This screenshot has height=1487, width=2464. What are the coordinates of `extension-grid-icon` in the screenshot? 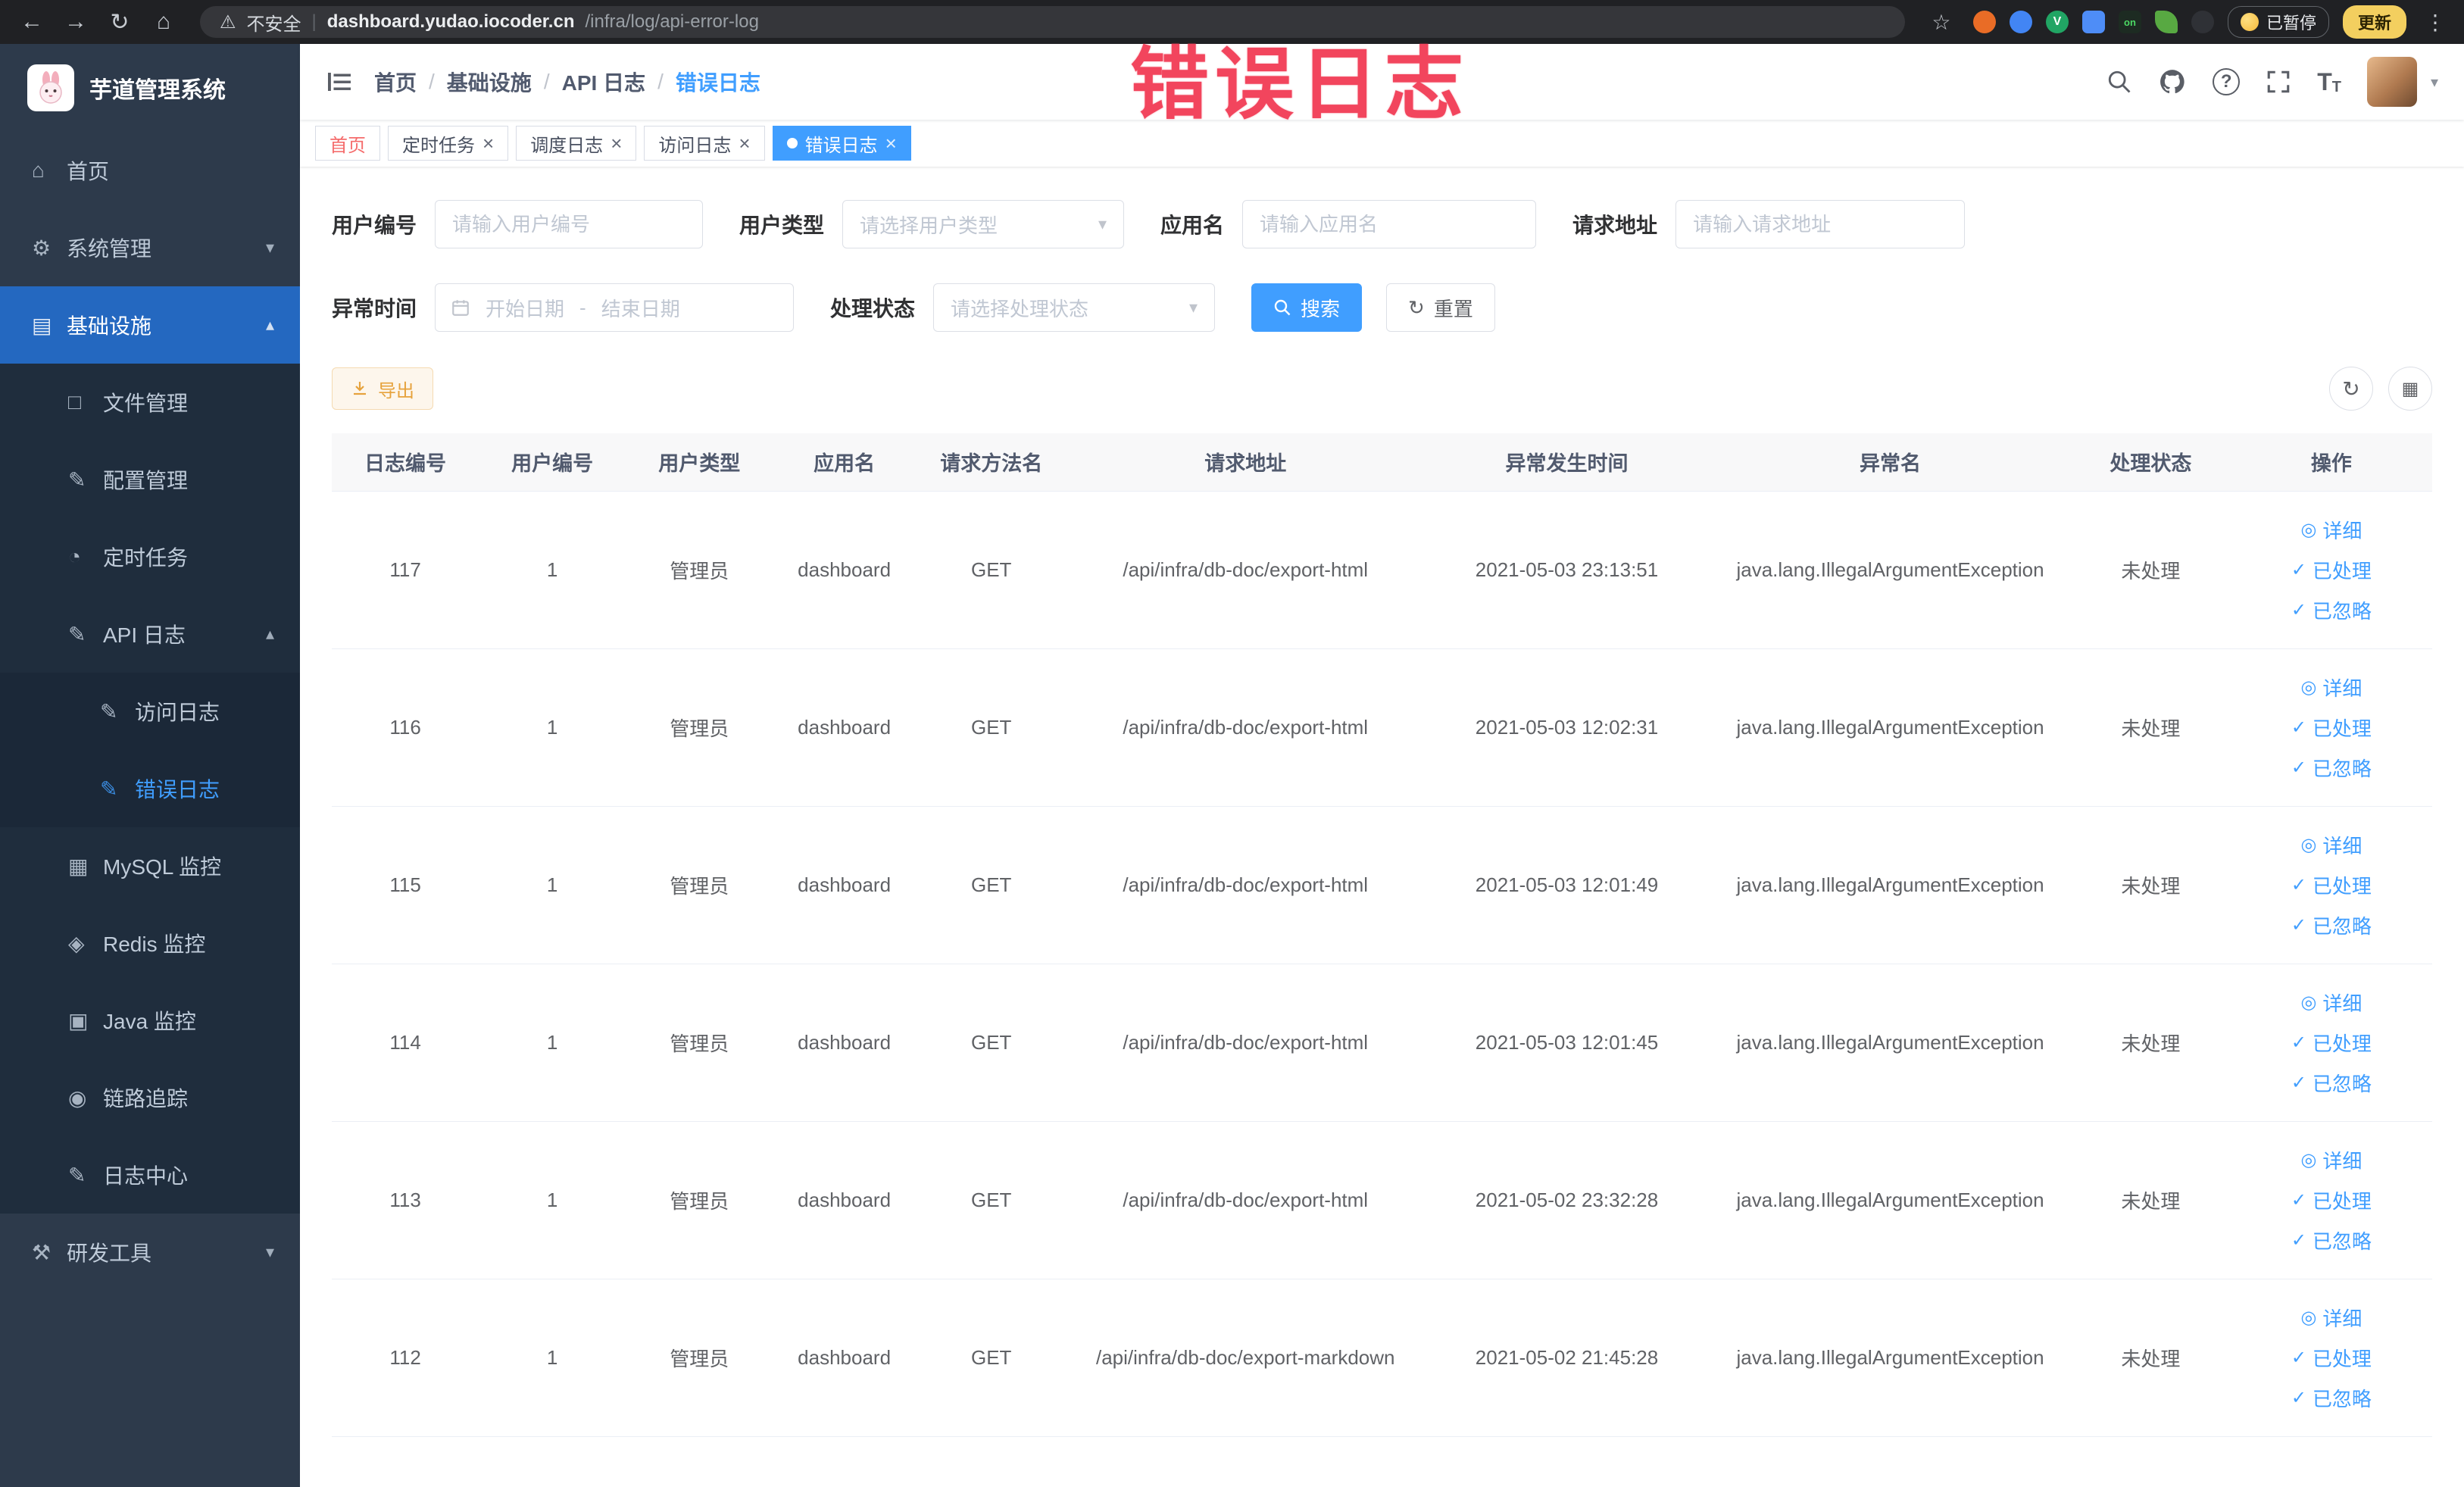 It's located at (2093, 22).